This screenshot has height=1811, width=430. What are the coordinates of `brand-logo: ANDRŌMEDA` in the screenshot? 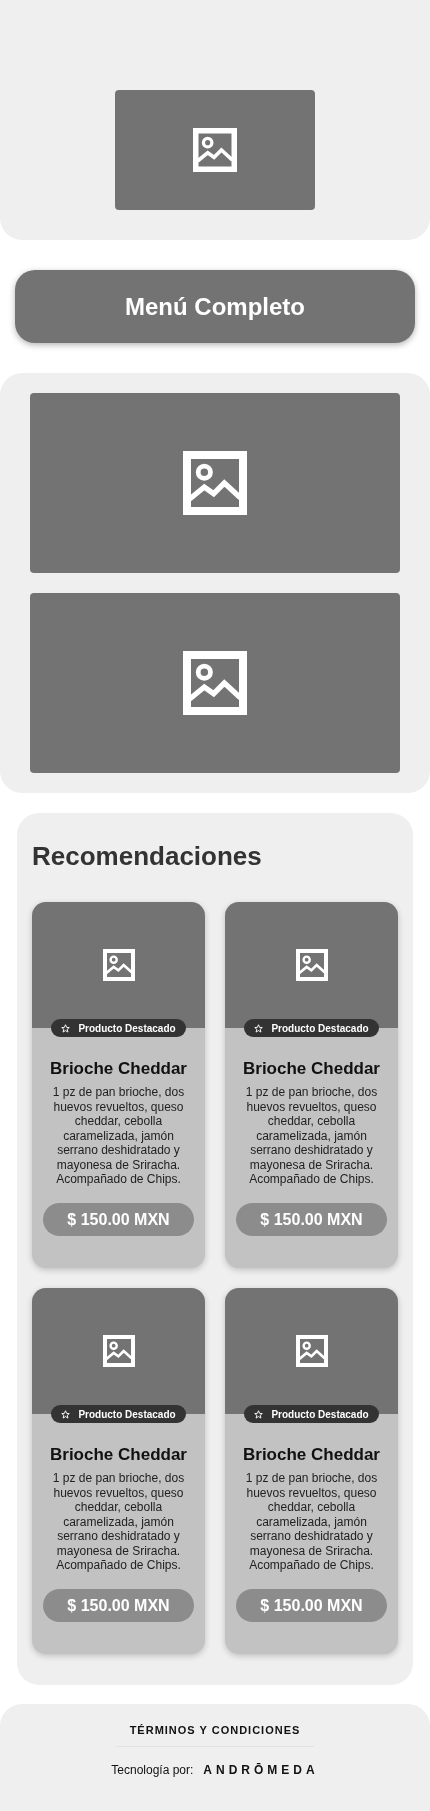 It's located at (261, 1770).